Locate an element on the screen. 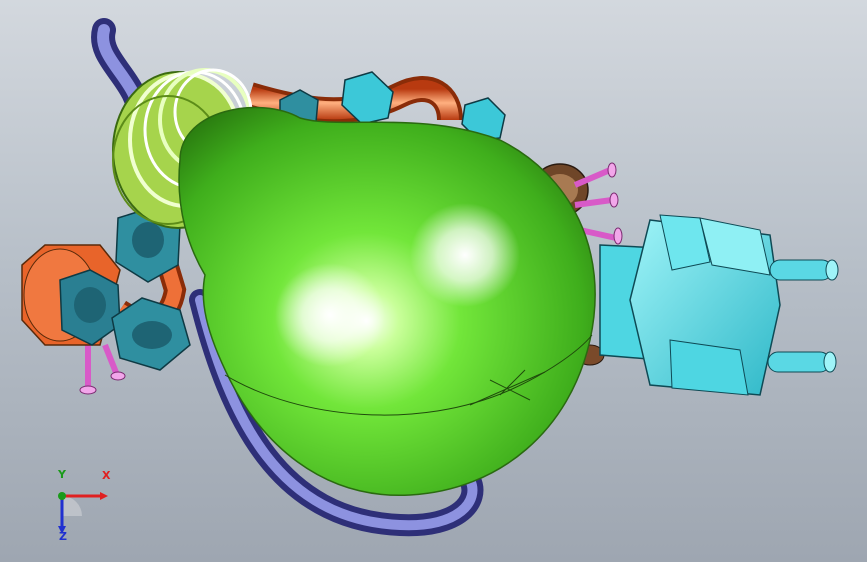 Image resolution: width=867 pixels, height=562 pixels. triad-axes-icon is located at coordinates (83, 513).